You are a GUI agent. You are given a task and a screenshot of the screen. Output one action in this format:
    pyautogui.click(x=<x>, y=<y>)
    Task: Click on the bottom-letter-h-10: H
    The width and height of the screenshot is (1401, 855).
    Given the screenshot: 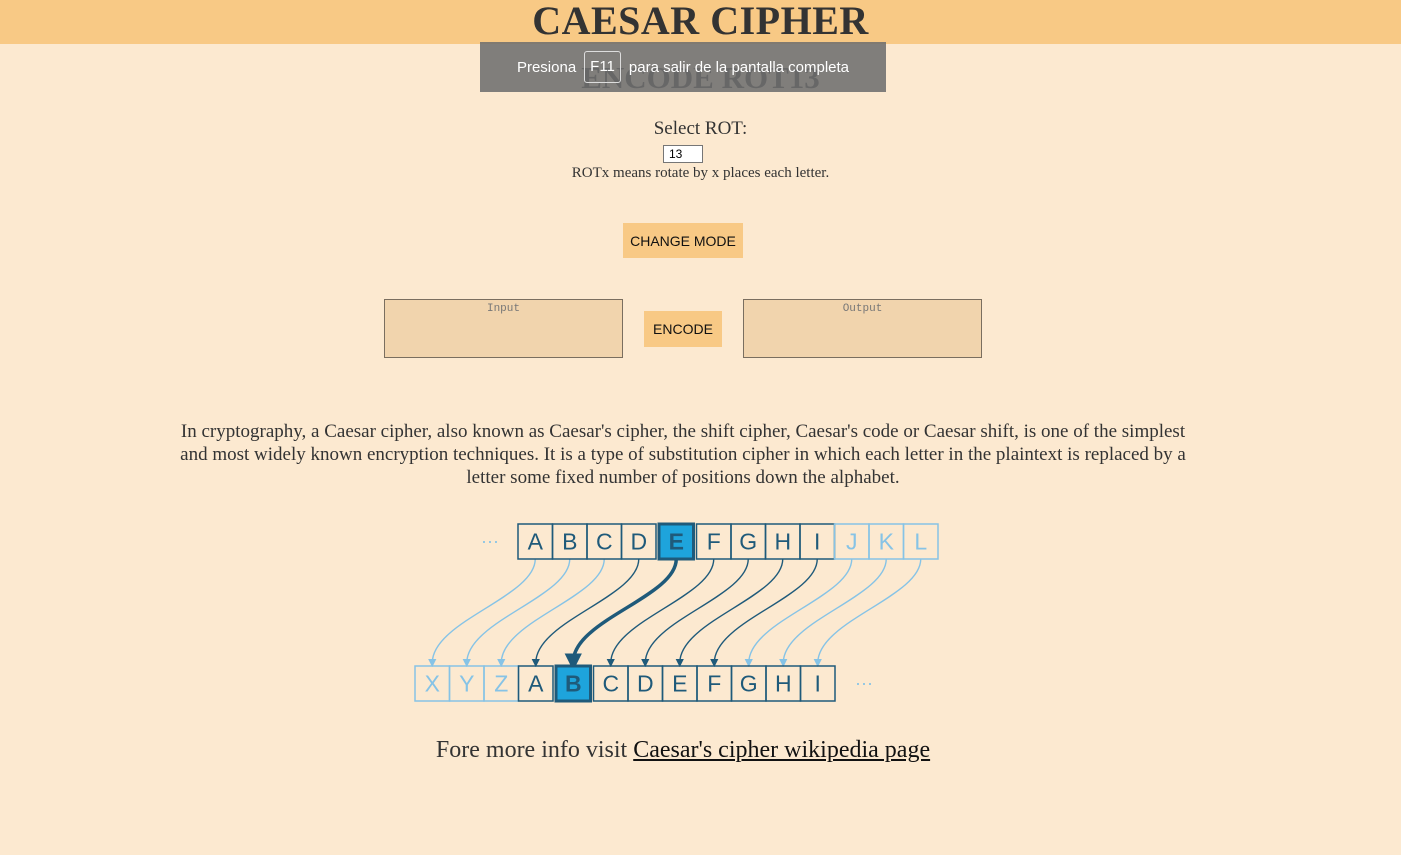 What is the action you would take?
    pyautogui.click(x=783, y=684)
    